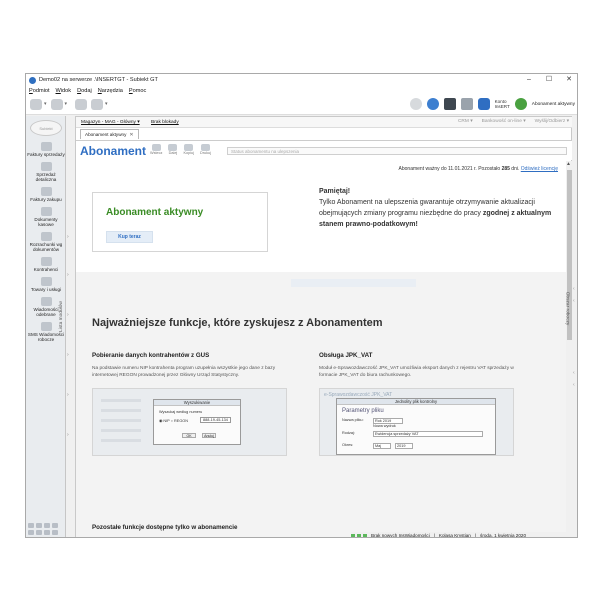 This screenshot has height=600, width=600. Describe the element at coordinates (529, 80) in the screenshot. I see `minimize-button: –` at that location.